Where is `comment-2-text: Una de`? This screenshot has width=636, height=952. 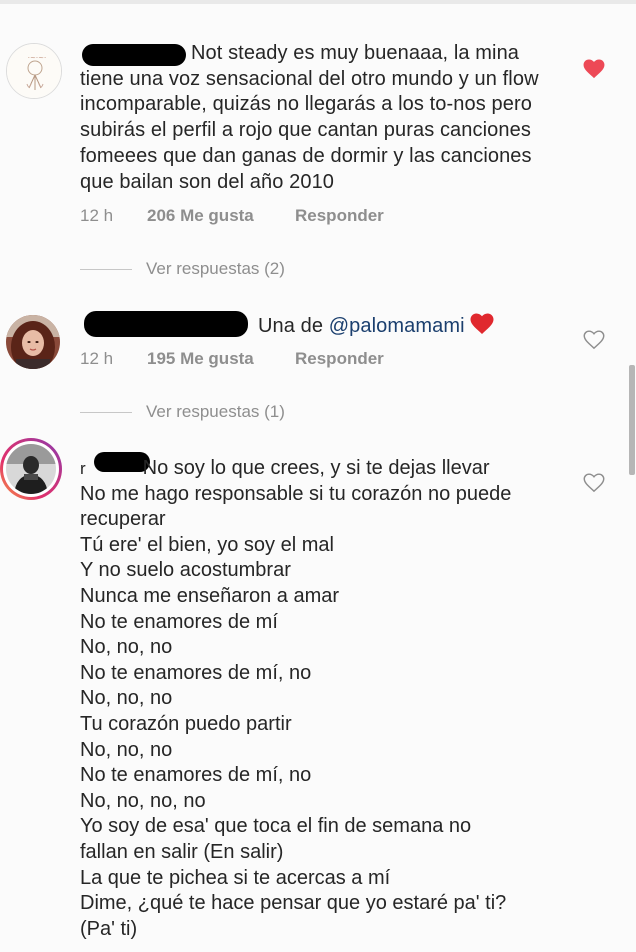 comment-2-text: Una de is located at coordinates (291, 326).